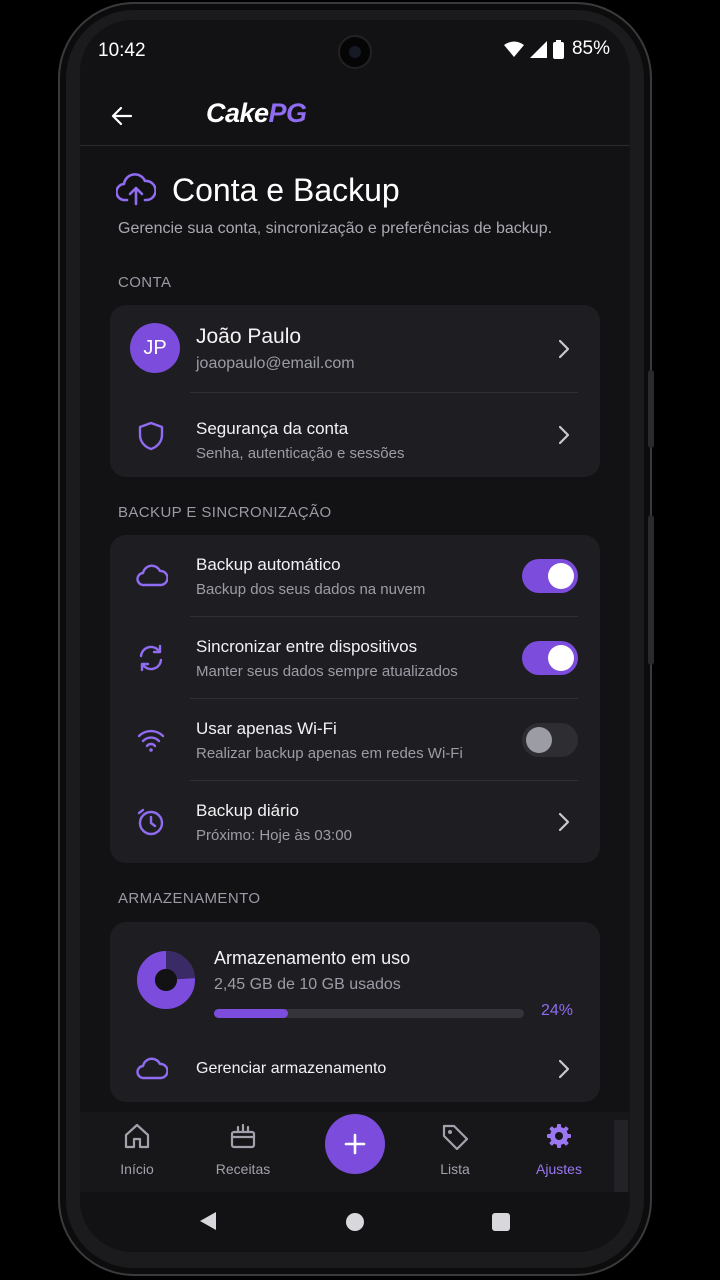  Describe the element at coordinates (369, 1013) in the screenshot. I see `storage-progress-bar` at that location.